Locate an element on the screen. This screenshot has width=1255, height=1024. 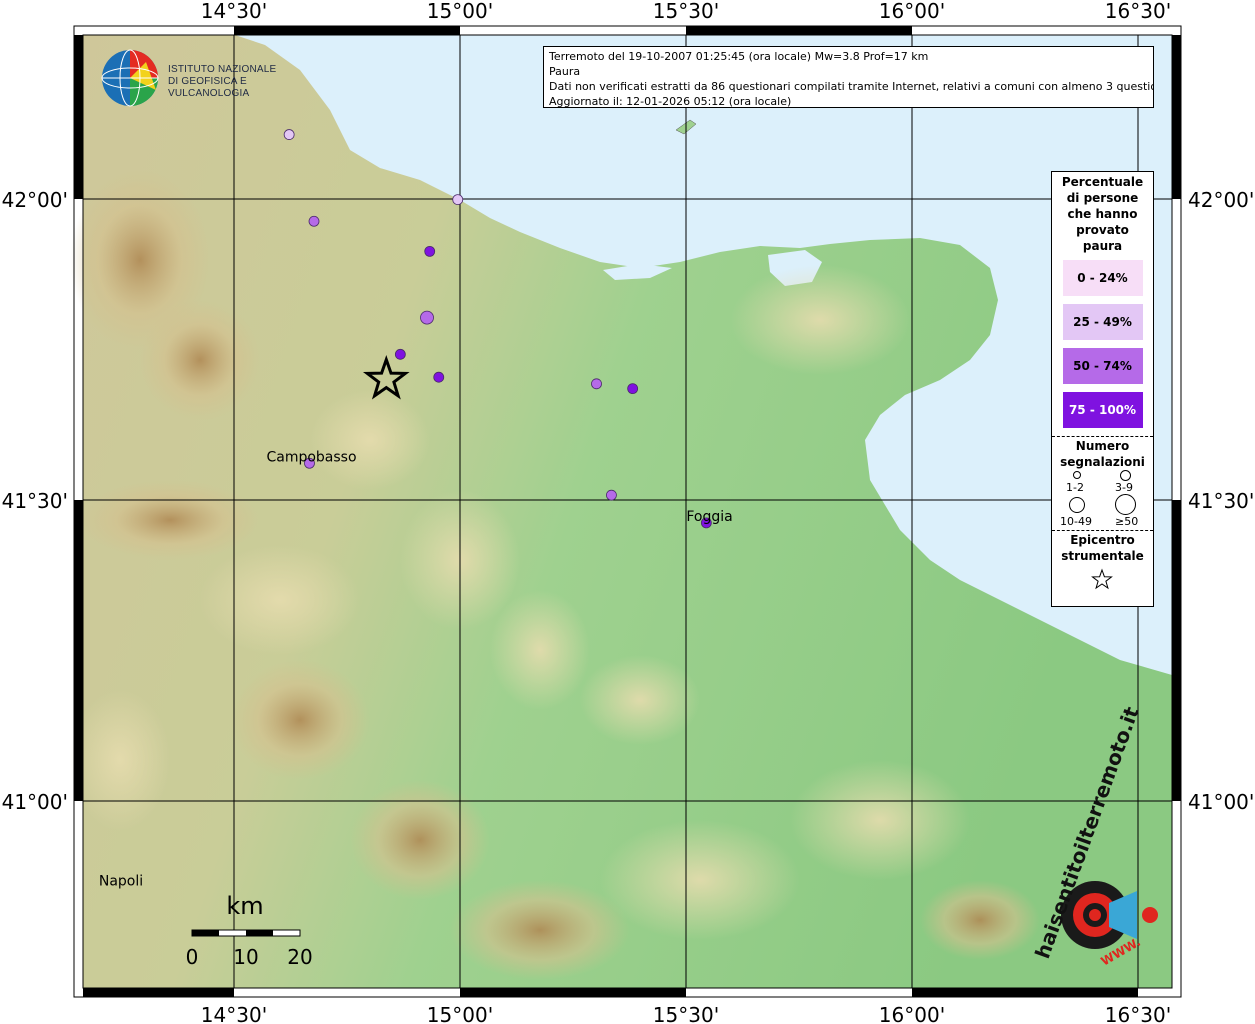
legend-class-25-49: 25 - 49% is located at coordinates (1102, 322).